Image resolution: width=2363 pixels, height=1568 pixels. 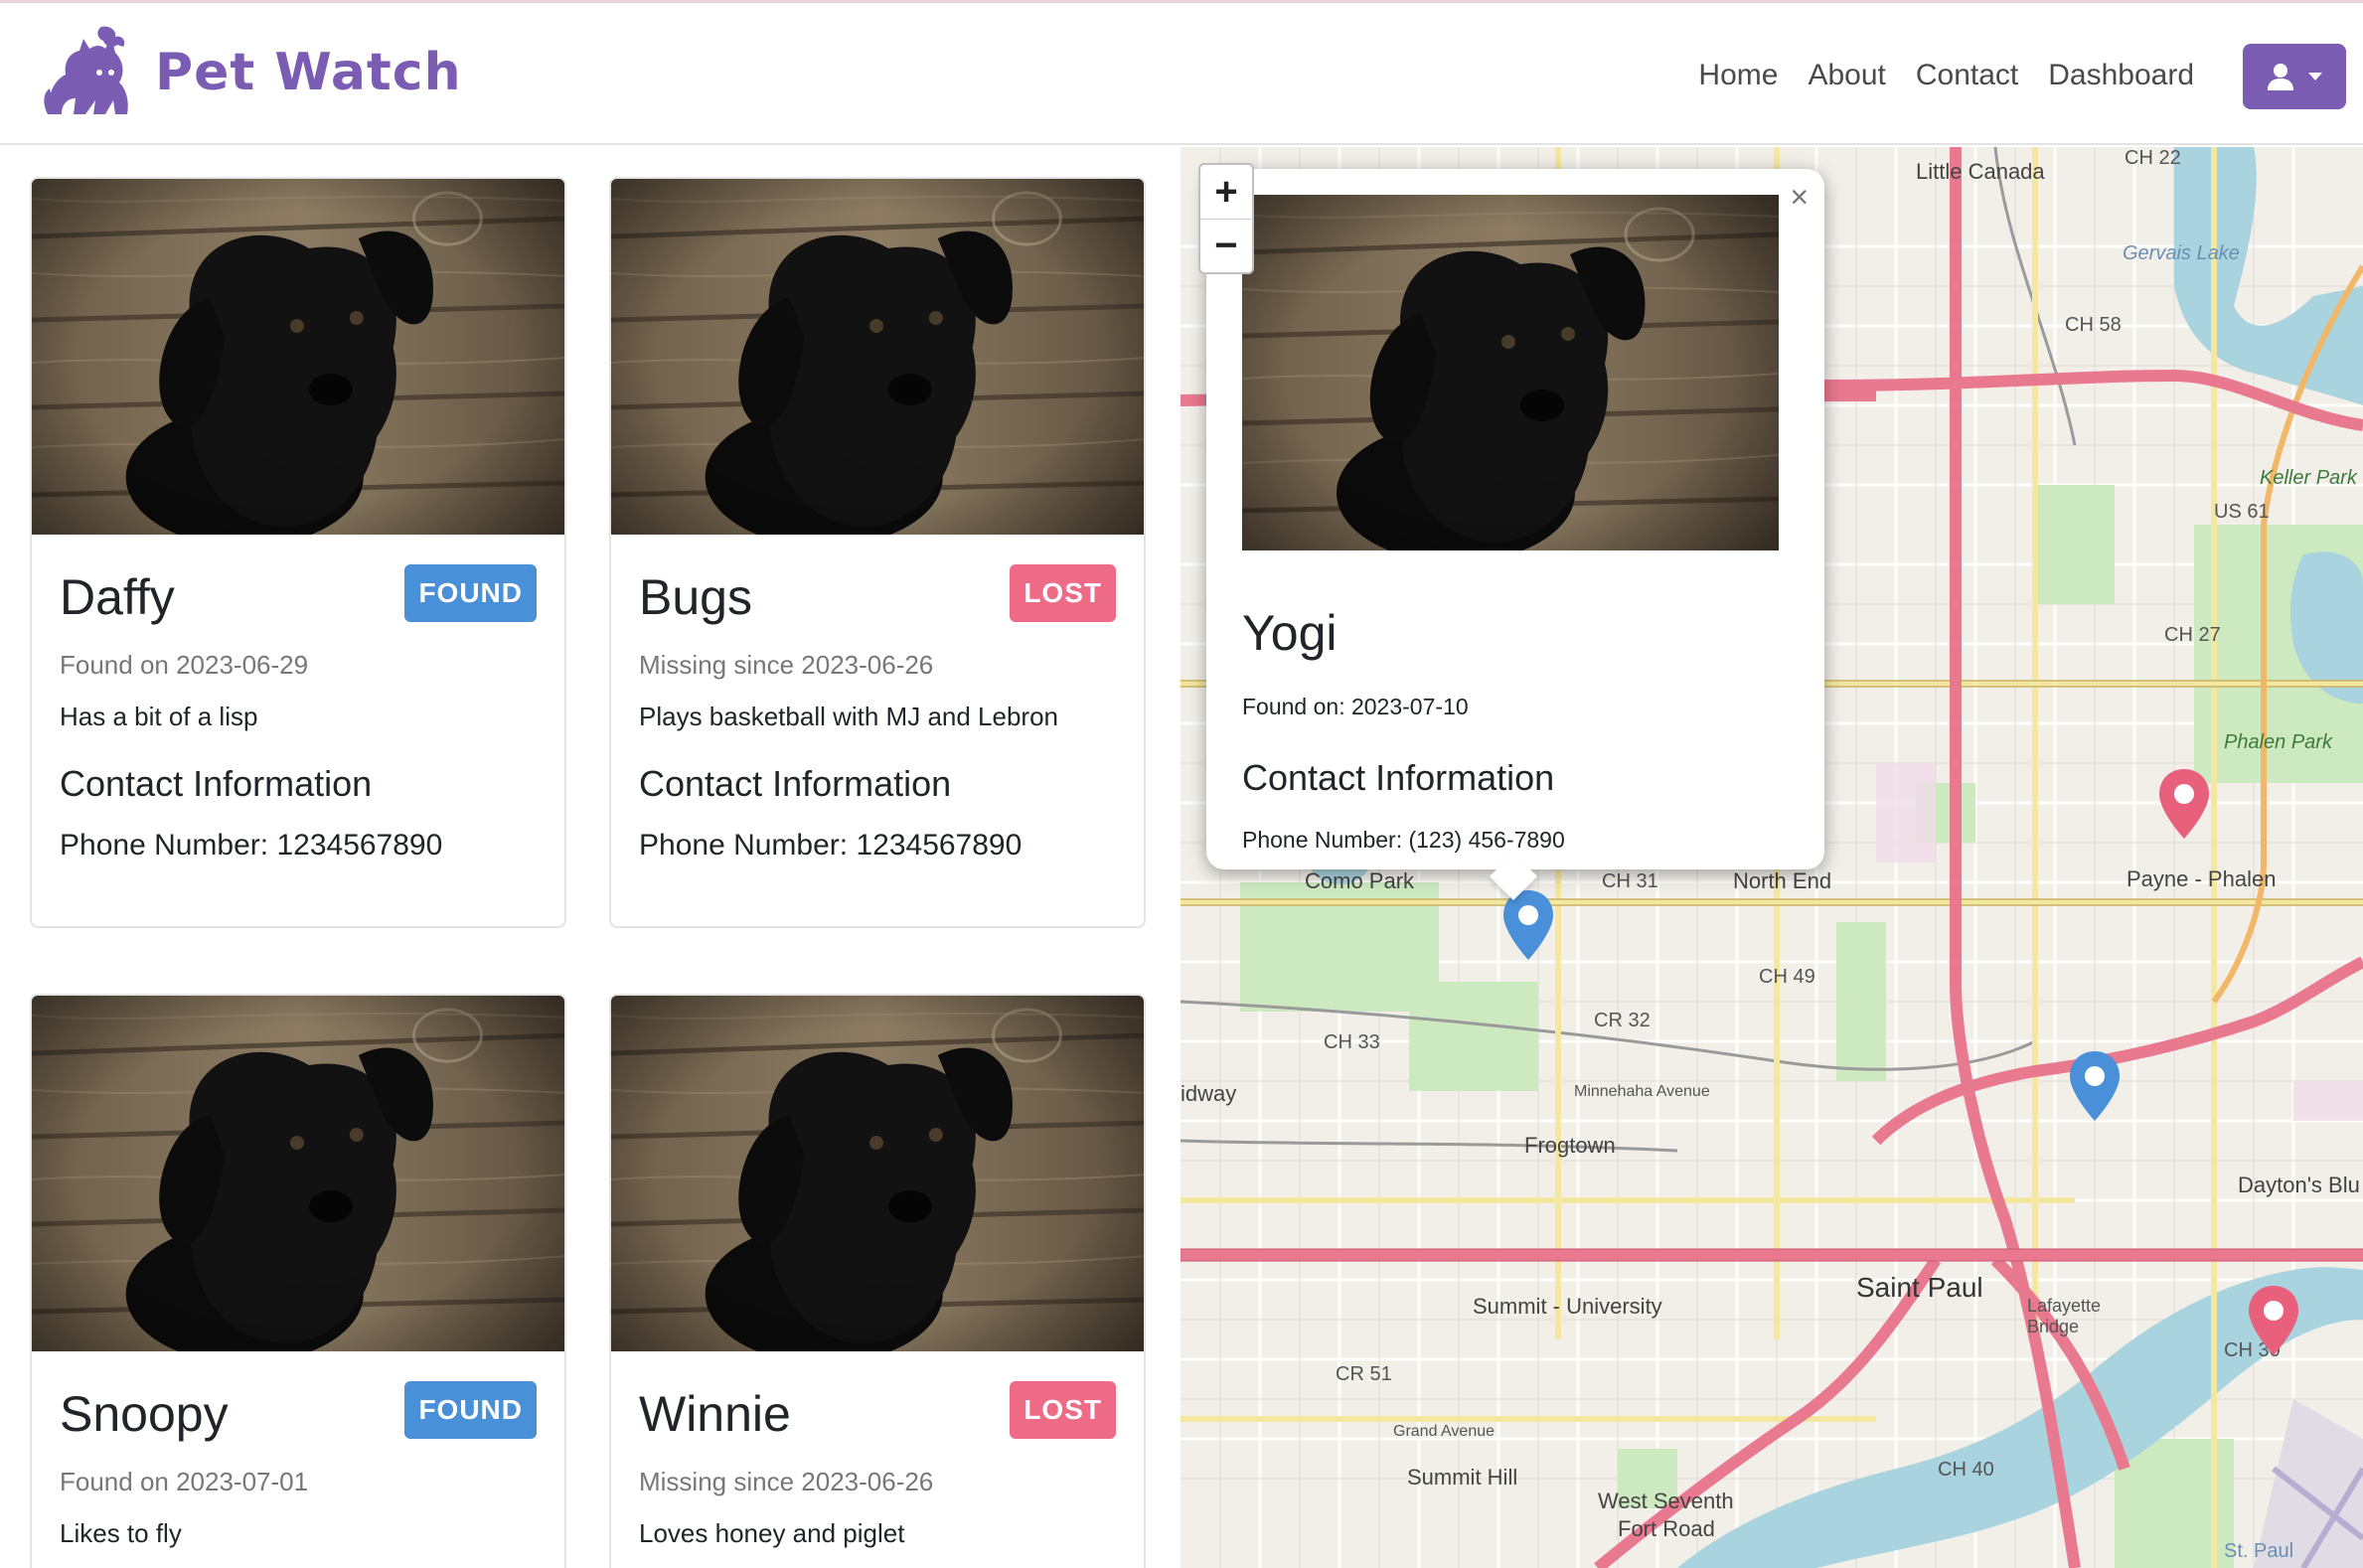 I want to click on map-label: idway, so click(x=1209, y=1093).